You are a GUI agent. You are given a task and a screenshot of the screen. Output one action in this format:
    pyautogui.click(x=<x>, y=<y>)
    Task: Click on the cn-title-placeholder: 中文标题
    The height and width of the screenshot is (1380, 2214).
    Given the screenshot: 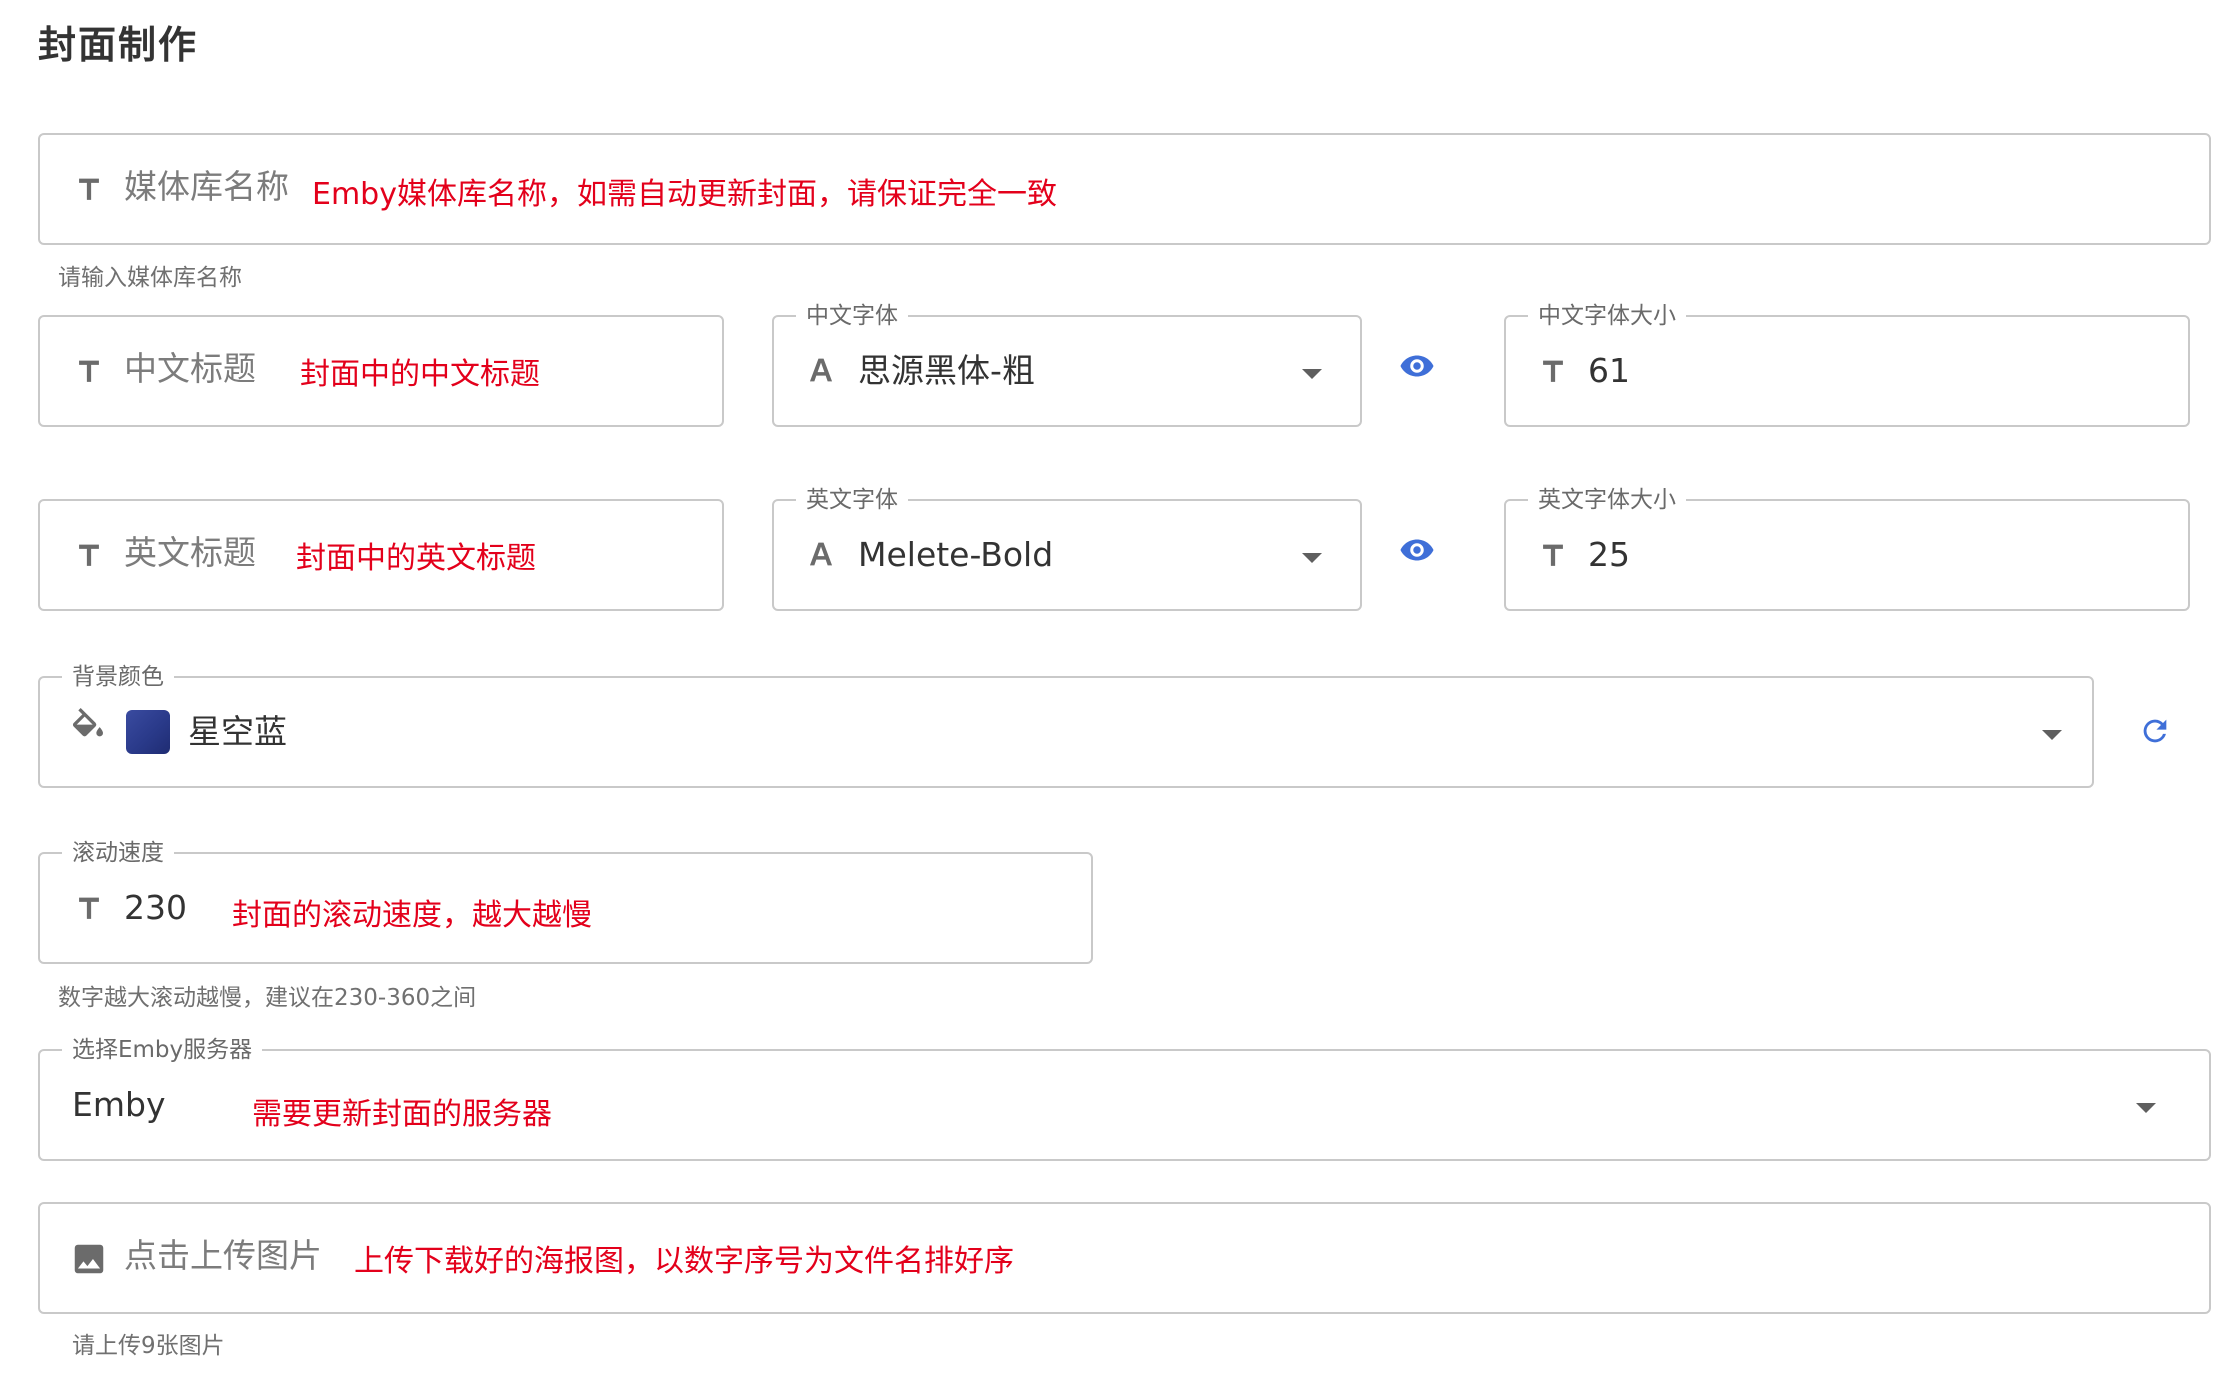 What is the action you would take?
    pyautogui.click(x=190, y=368)
    